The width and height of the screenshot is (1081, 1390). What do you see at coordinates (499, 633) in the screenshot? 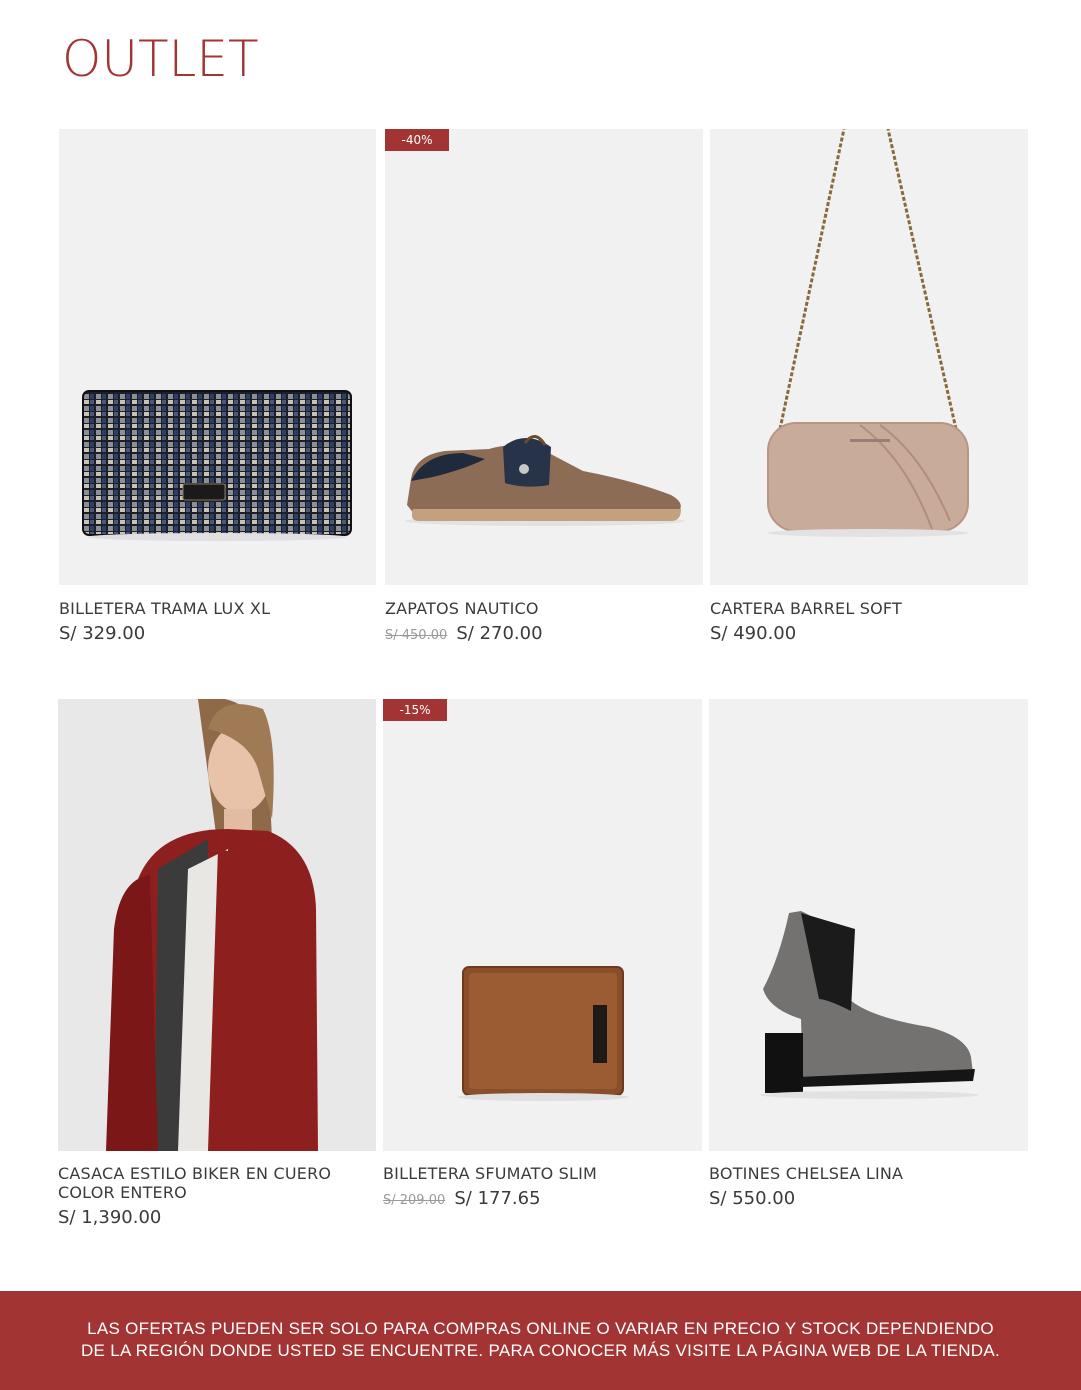
I see `current-price: S/ 270.00` at bounding box center [499, 633].